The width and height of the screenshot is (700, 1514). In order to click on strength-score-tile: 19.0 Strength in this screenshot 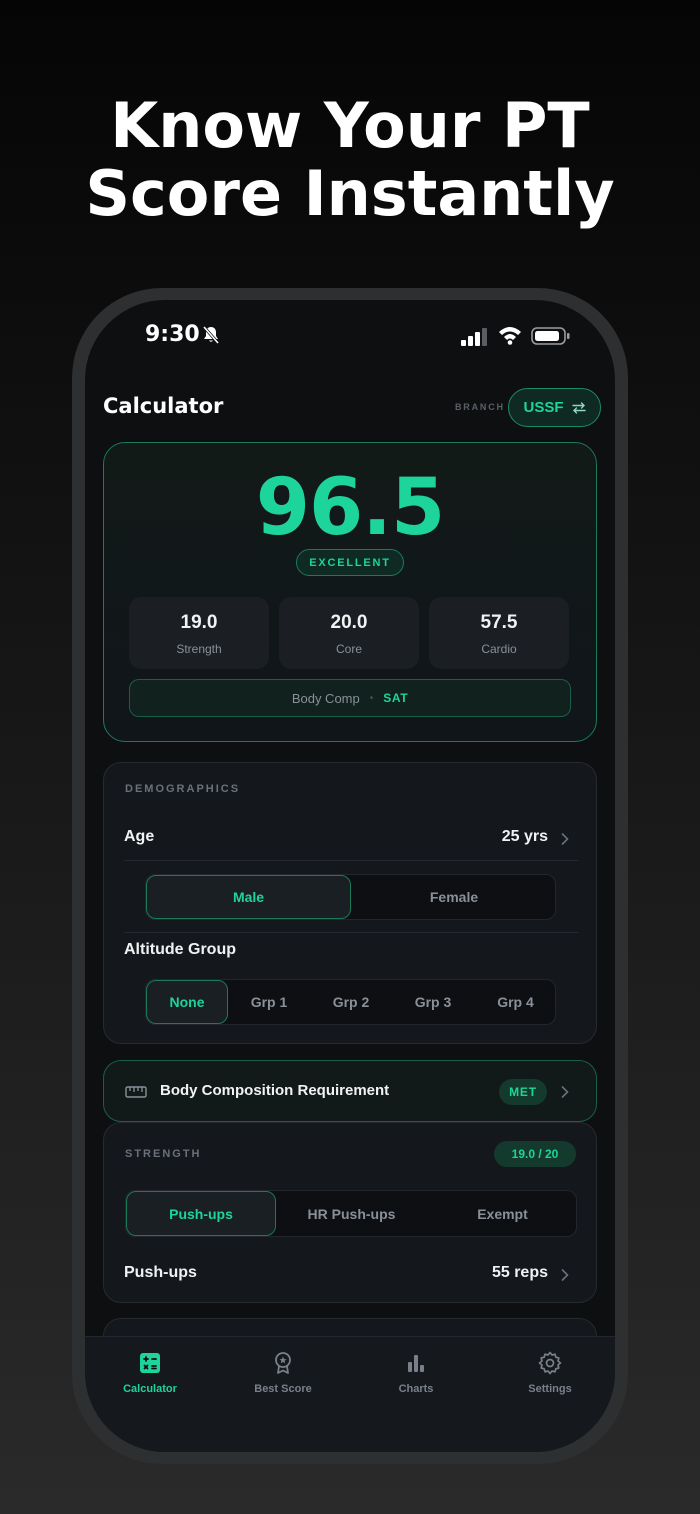, I will do `click(199, 633)`.